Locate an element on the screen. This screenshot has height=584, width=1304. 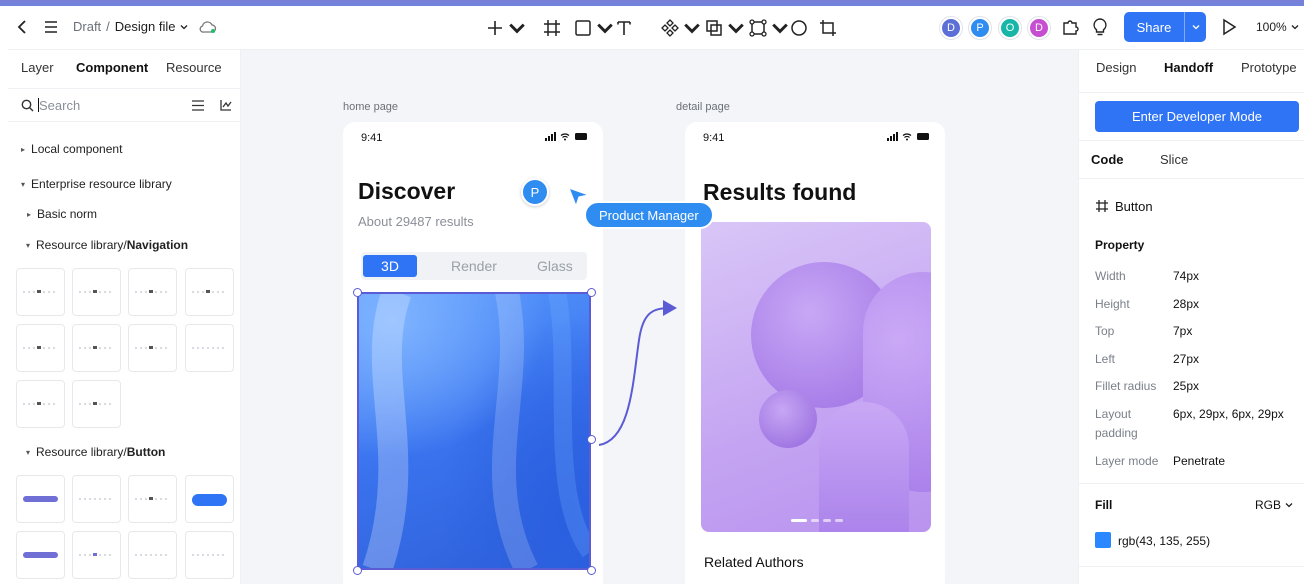
rectangle-icon is located at coordinates (583, 28).